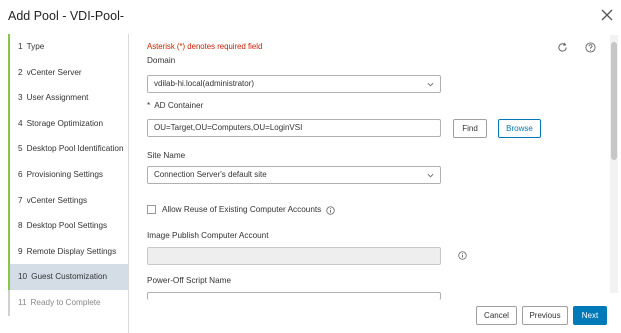 Image resolution: width=621 pixels, height=333 pixels. I want to click on browse-button: Browse, so click(519, 128).